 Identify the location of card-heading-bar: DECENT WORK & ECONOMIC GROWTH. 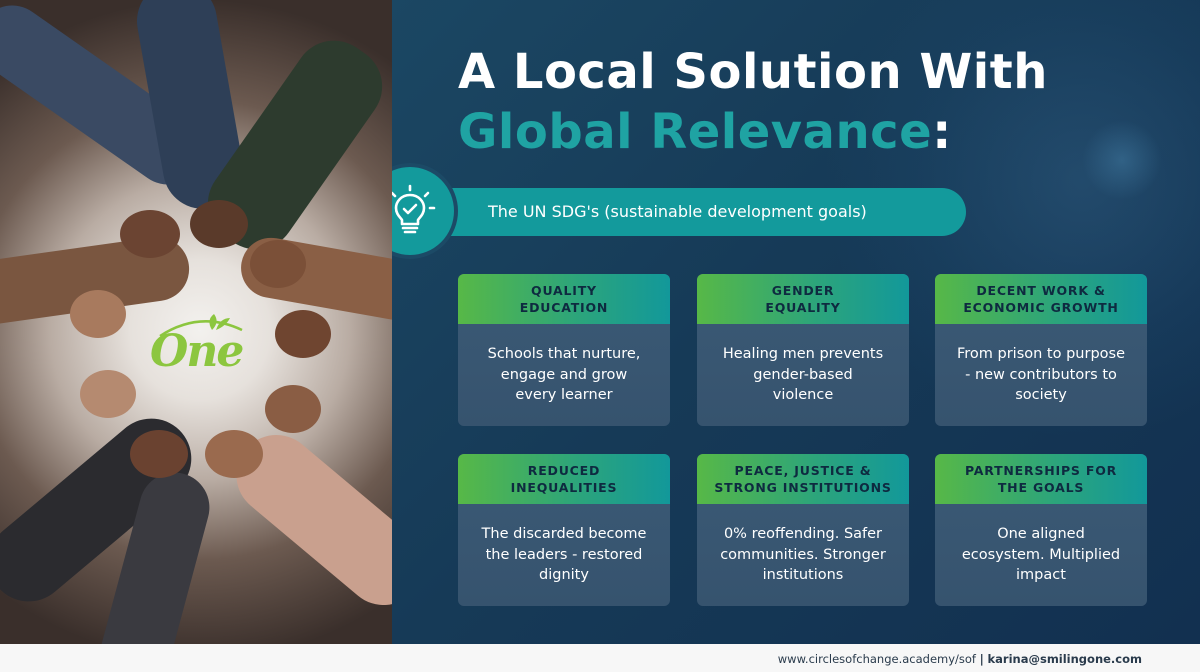
(1041, 299).